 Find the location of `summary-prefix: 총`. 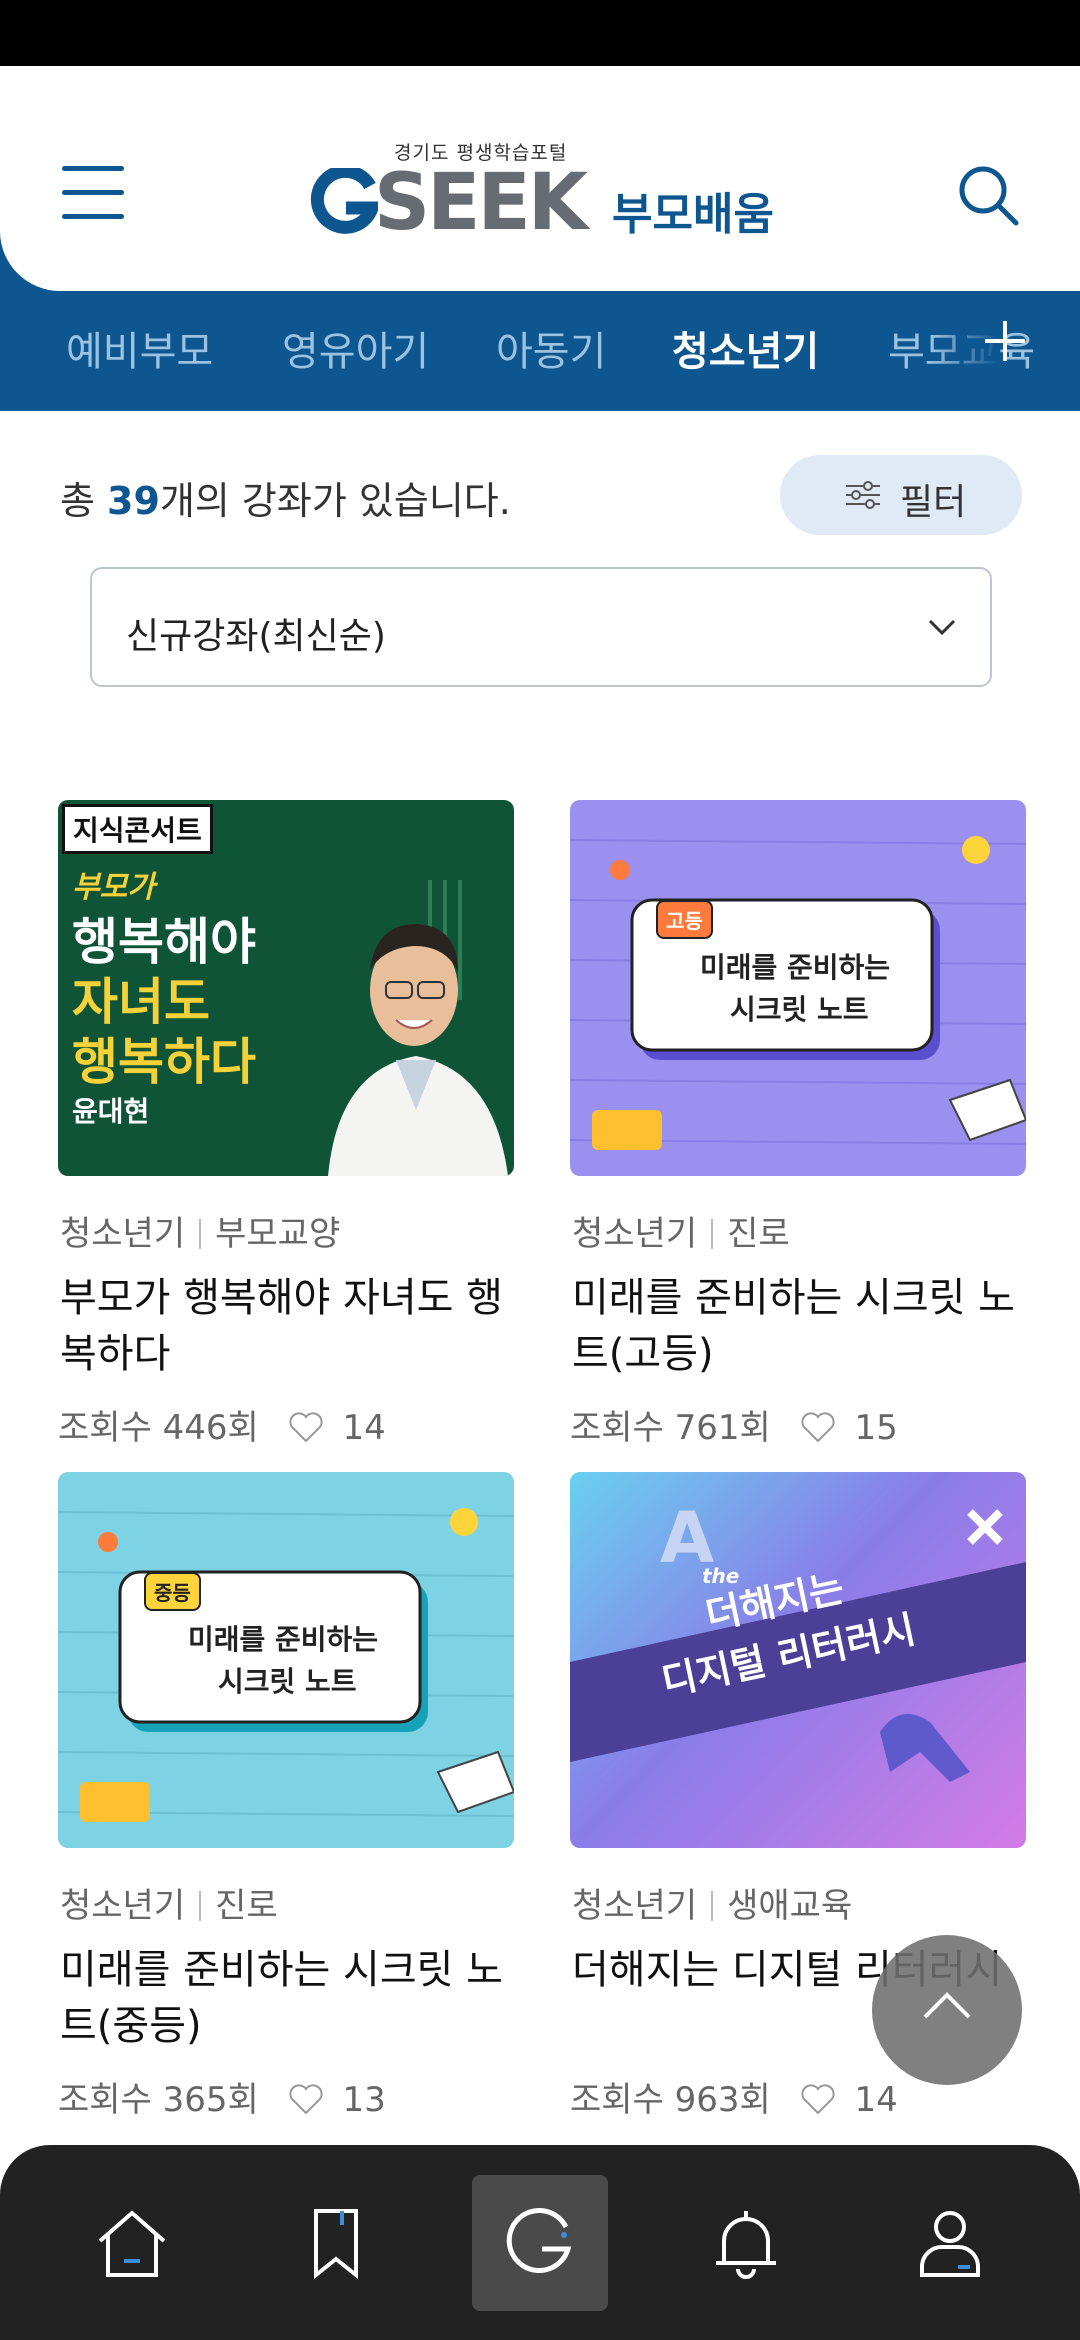

summary-prefix: 총 is located at coordinates (84, 501).